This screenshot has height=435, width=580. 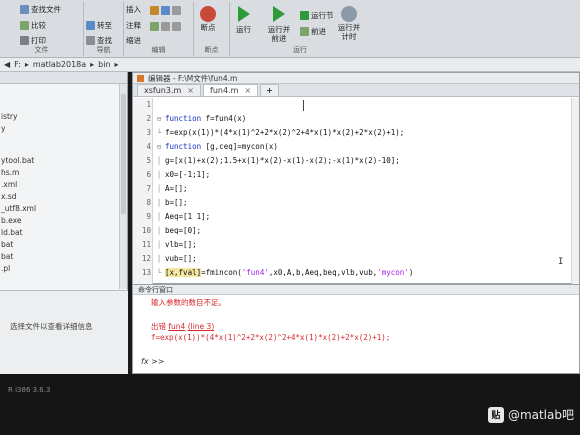 What do you see at coordinates (166, 10) in the screenshot?
I see `fx-icon` at bounding box center [166, 10].